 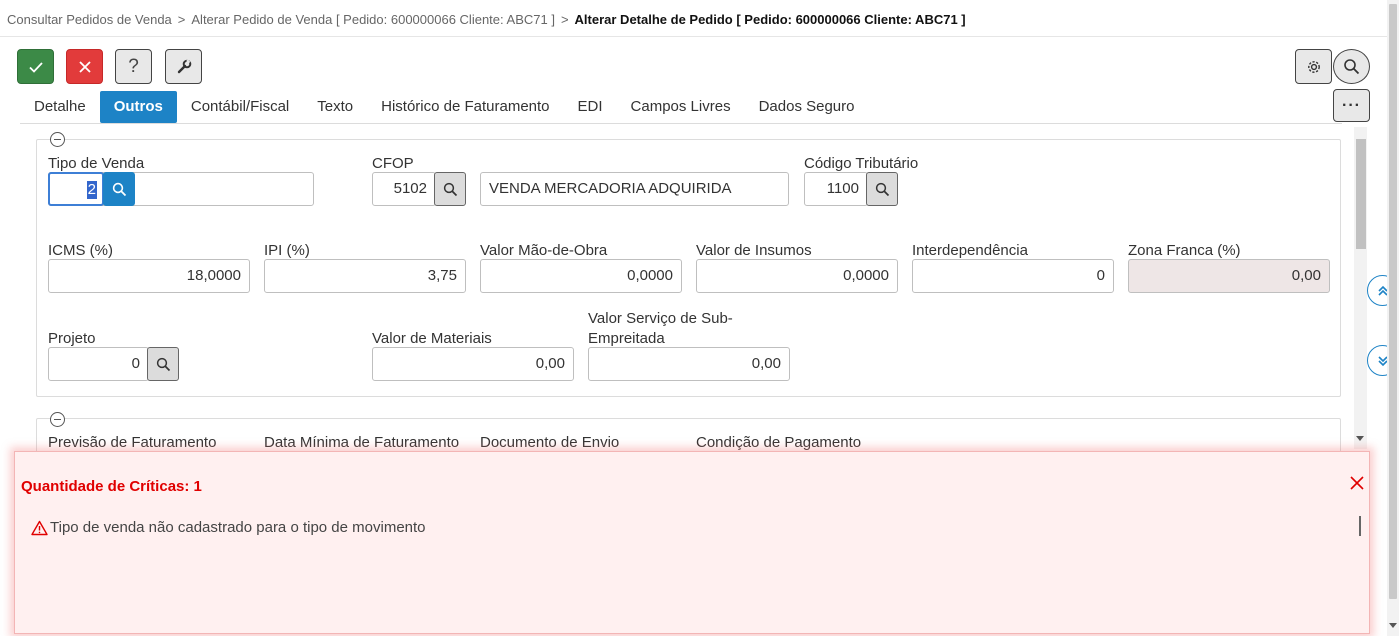 I want to click on content-scrollbar-thumb, so click(x=1361, y=194).